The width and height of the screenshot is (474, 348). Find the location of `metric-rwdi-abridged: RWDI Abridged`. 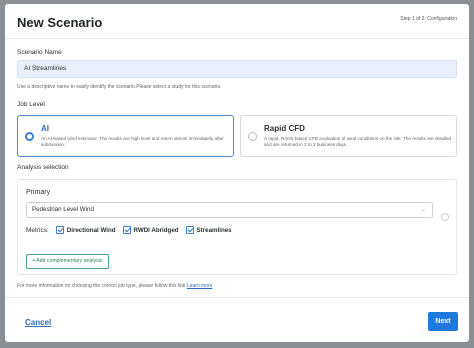

metric-rwdi-abridged: RWDI Abridged is located at coordinates (150, 230).